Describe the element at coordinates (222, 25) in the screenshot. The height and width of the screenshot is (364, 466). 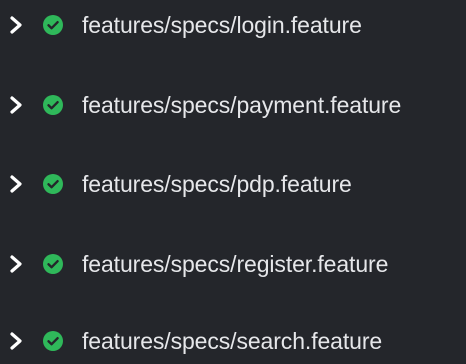
I see `feature-file-path: features/specs/login.feature` at that location.